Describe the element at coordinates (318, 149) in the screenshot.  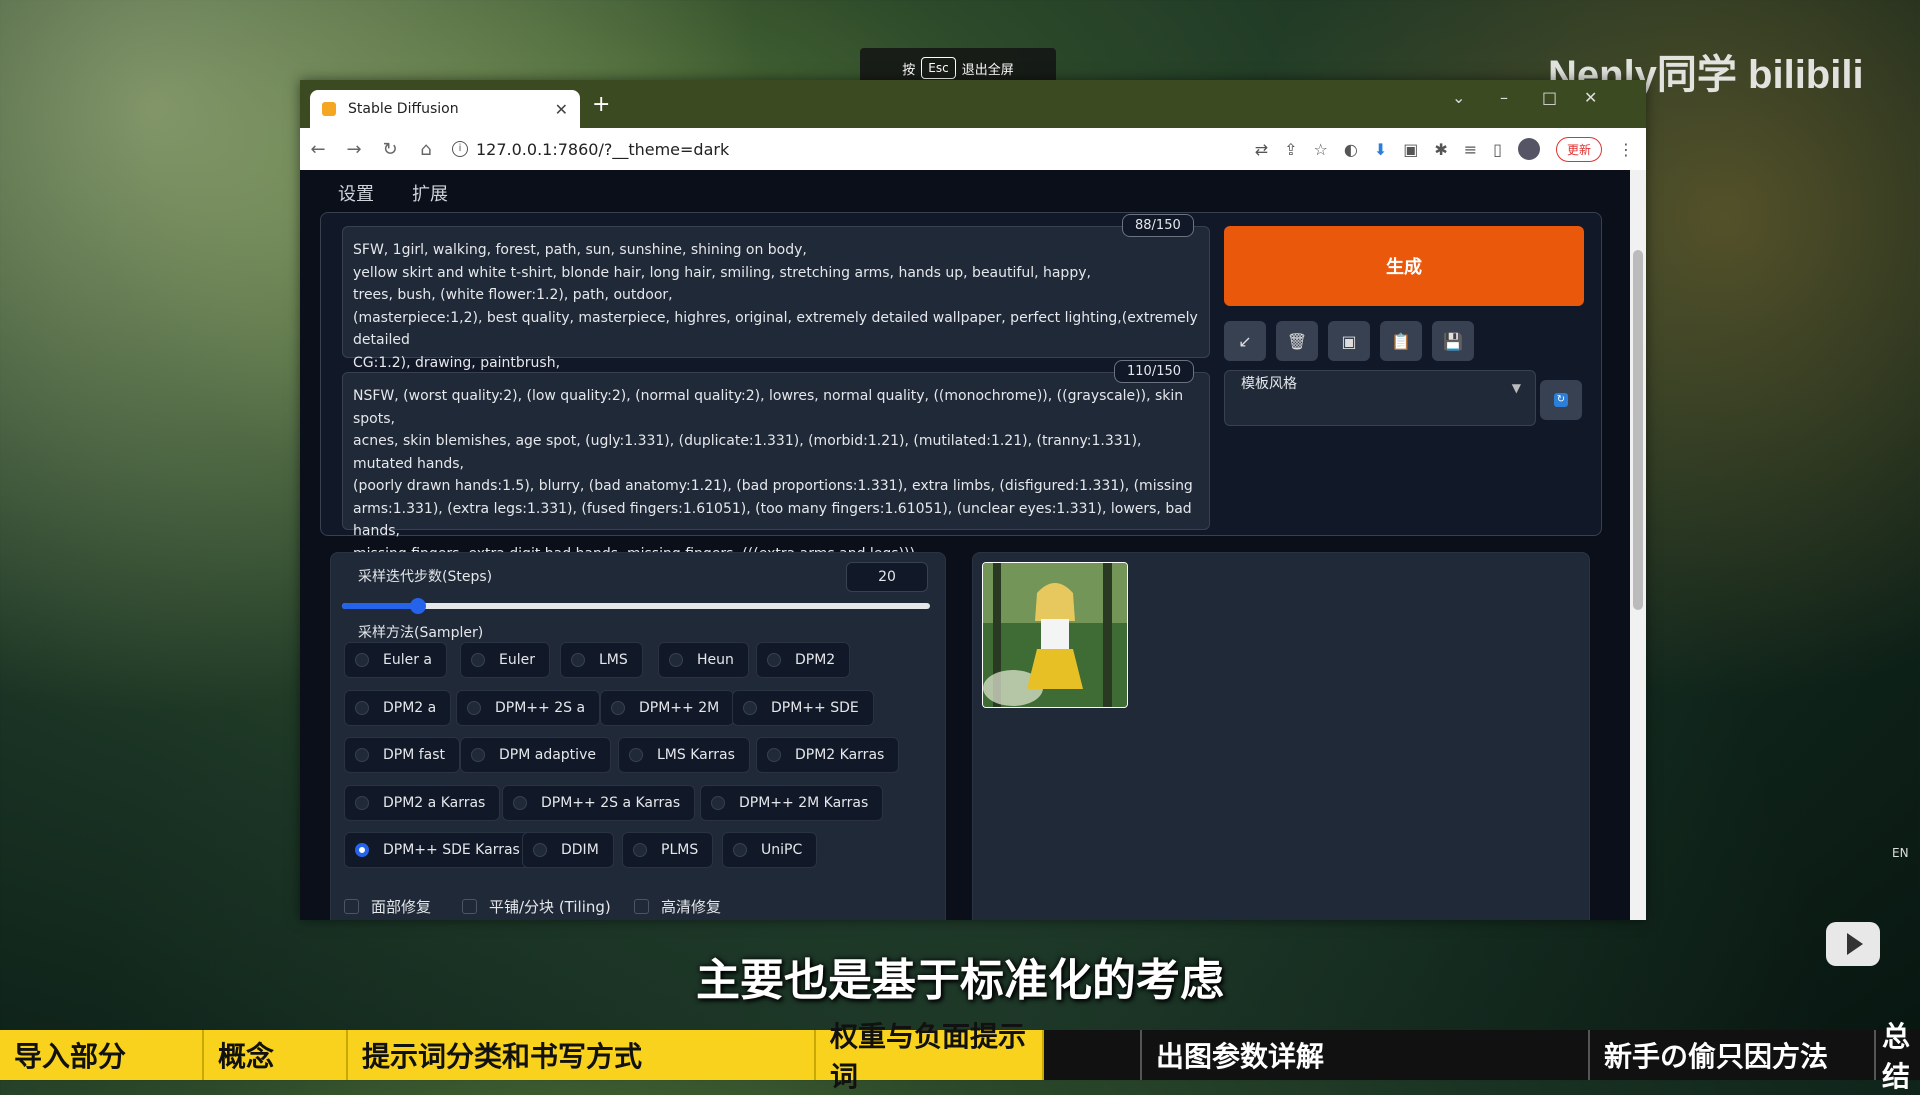
I see `back-icon: ←` at that location.